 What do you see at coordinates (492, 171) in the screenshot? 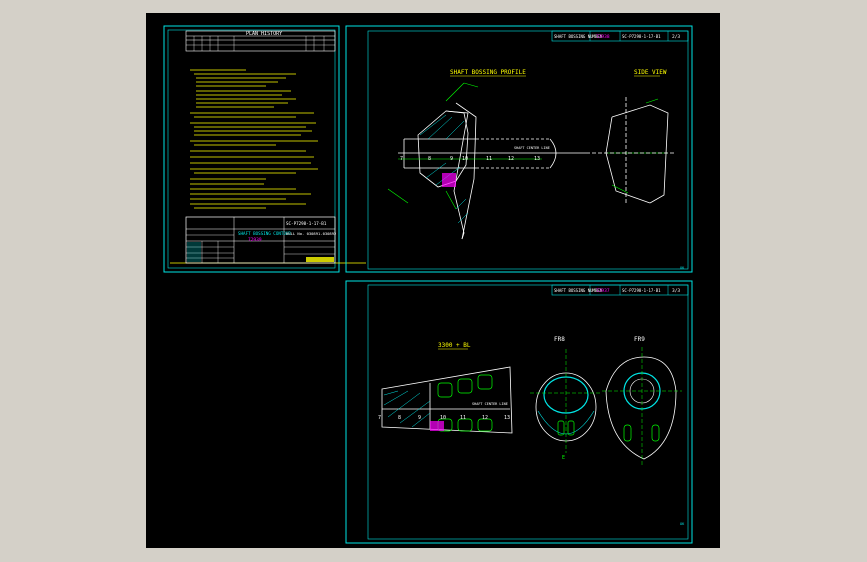
I see `profile-geometry` at bounding box center [492, 171].